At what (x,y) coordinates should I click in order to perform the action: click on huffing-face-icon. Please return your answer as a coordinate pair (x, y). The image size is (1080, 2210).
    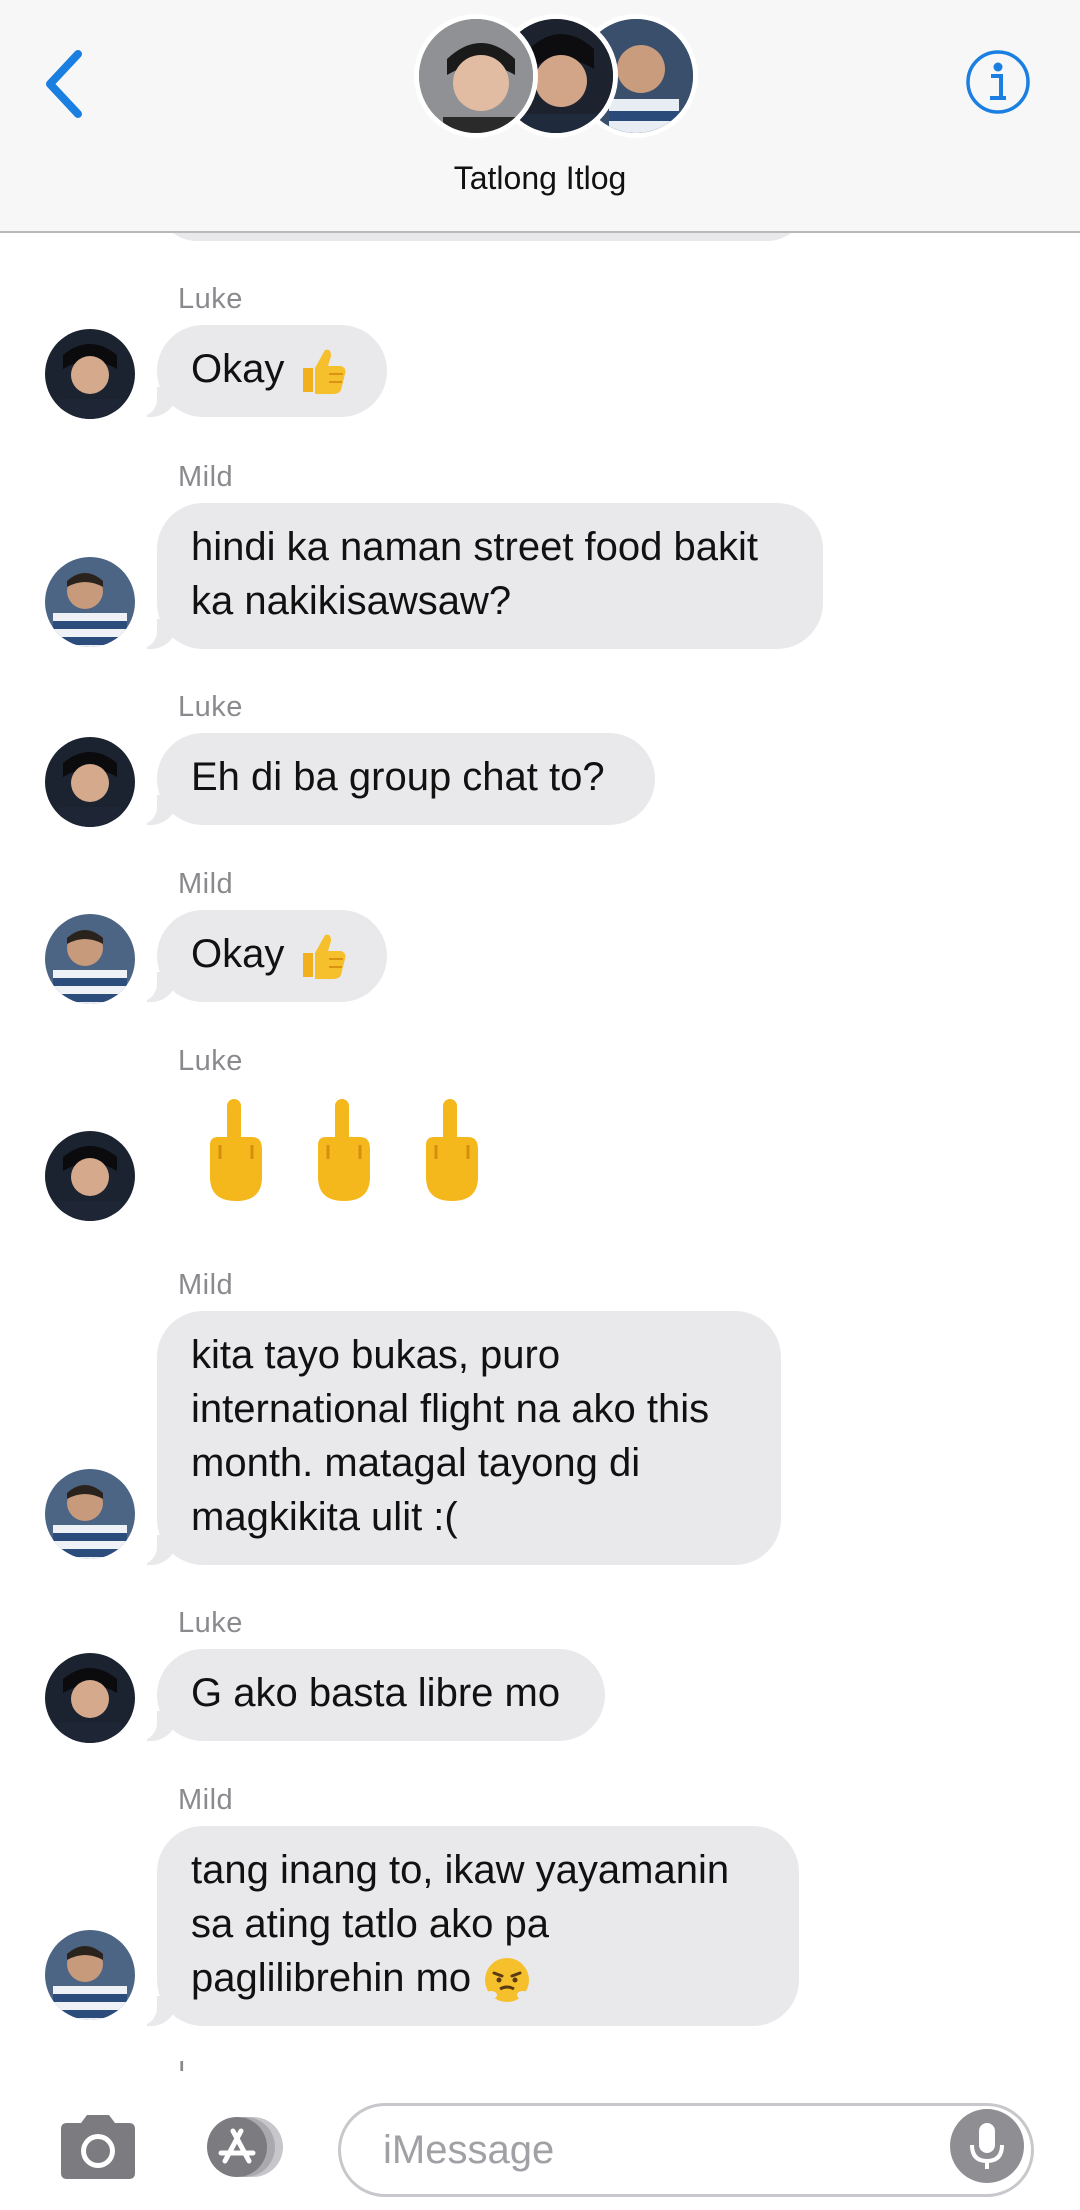
    Looking at the image, I should click on (507, 1980).